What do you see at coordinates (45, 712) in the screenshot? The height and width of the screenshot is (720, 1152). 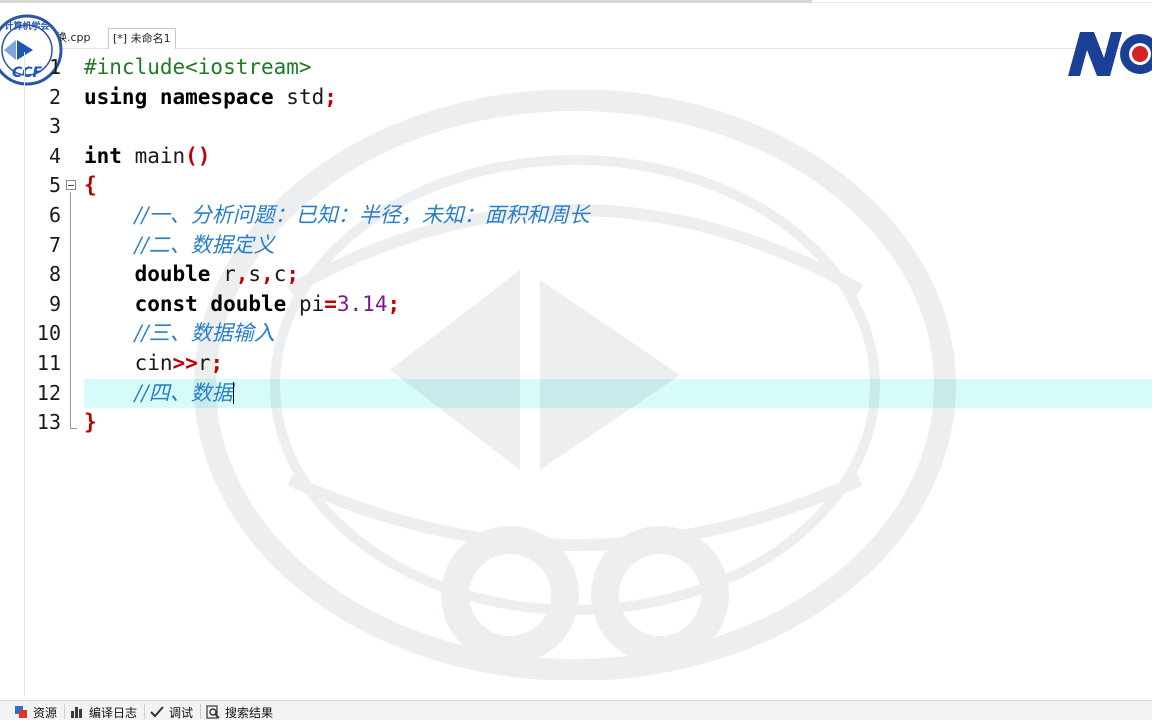 I see `tab-label: 资源` at bounding box center [45, 712].